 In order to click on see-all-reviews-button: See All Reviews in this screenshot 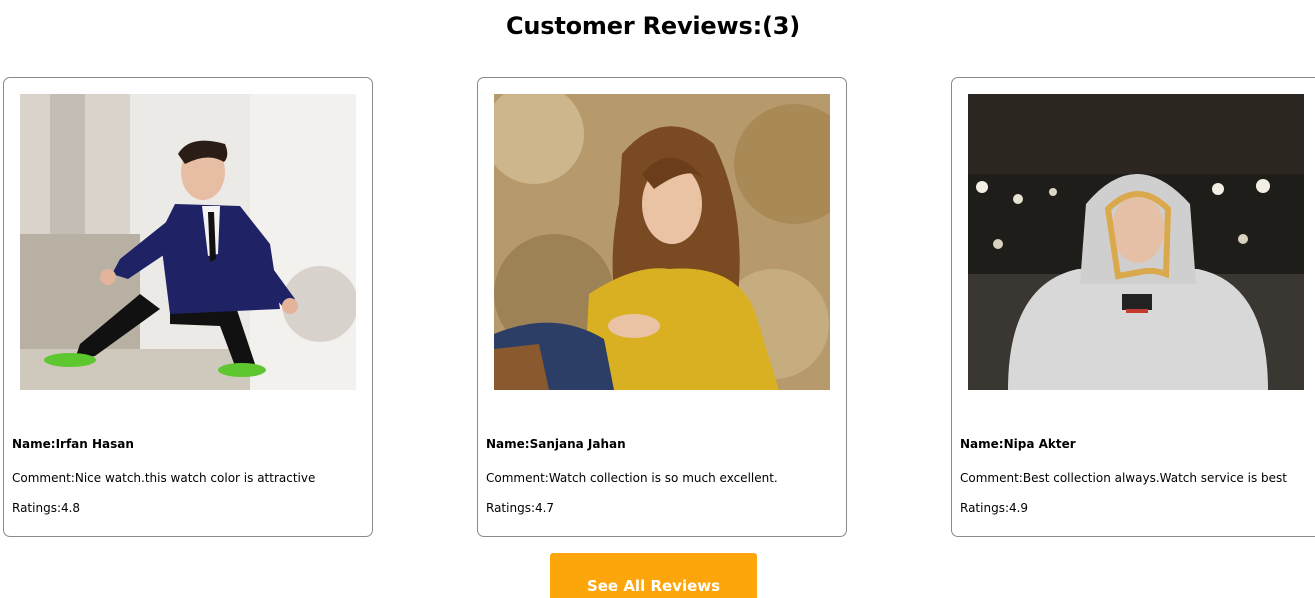, I will do `click(653, 575)`.